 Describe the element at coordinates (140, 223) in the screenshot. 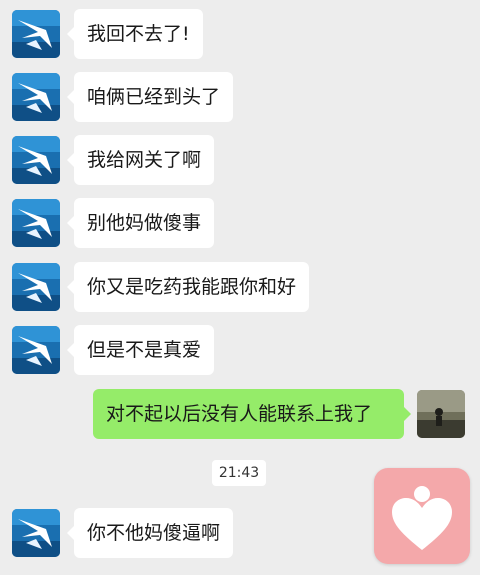

I see `message-bubble: 别他妈做傻事` at that location.